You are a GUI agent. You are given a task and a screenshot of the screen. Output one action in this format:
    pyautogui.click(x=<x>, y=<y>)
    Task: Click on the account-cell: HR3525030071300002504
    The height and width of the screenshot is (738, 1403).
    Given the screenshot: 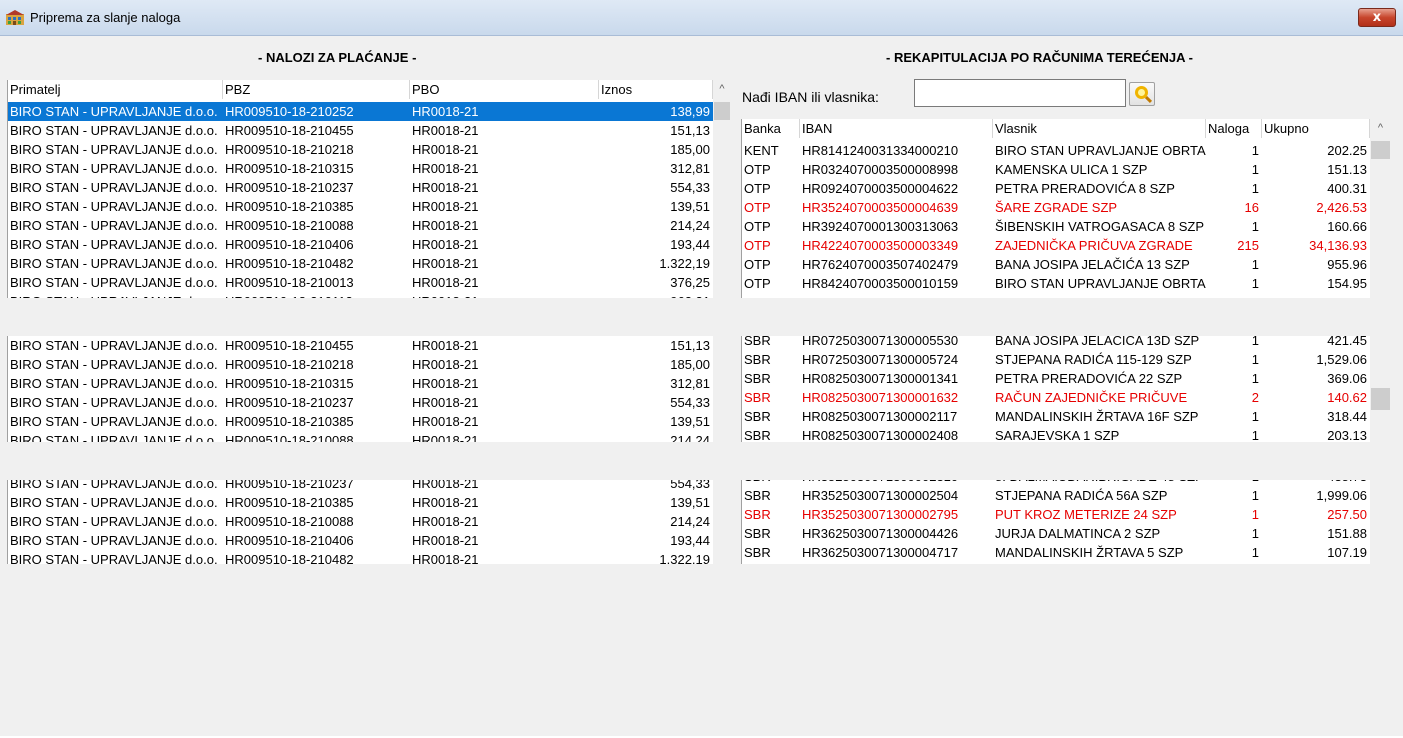 What is the action you would take?
    pyautogui.click(x=880, y=495)
    